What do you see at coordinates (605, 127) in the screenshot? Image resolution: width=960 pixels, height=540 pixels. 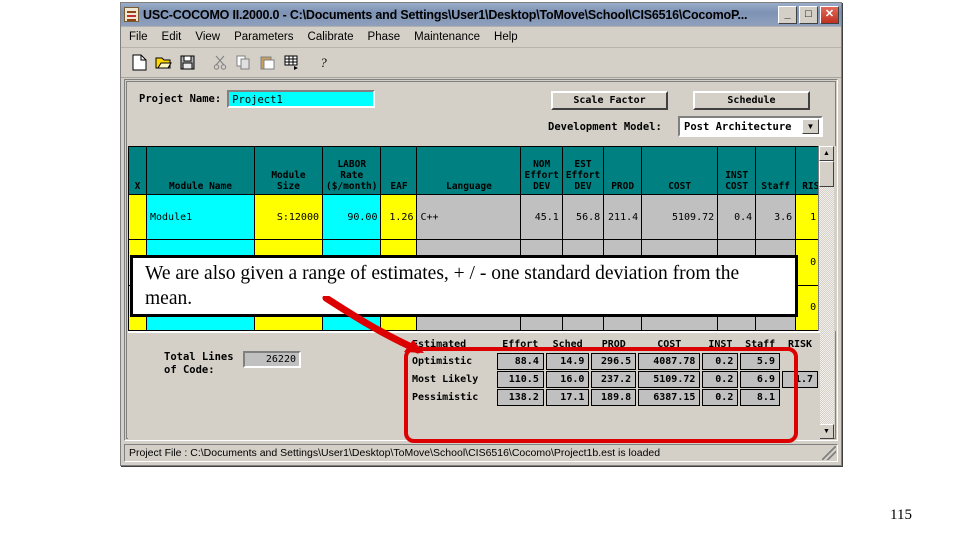 I see `development-model-label: Development Model:` at bounding box center [605, 127].